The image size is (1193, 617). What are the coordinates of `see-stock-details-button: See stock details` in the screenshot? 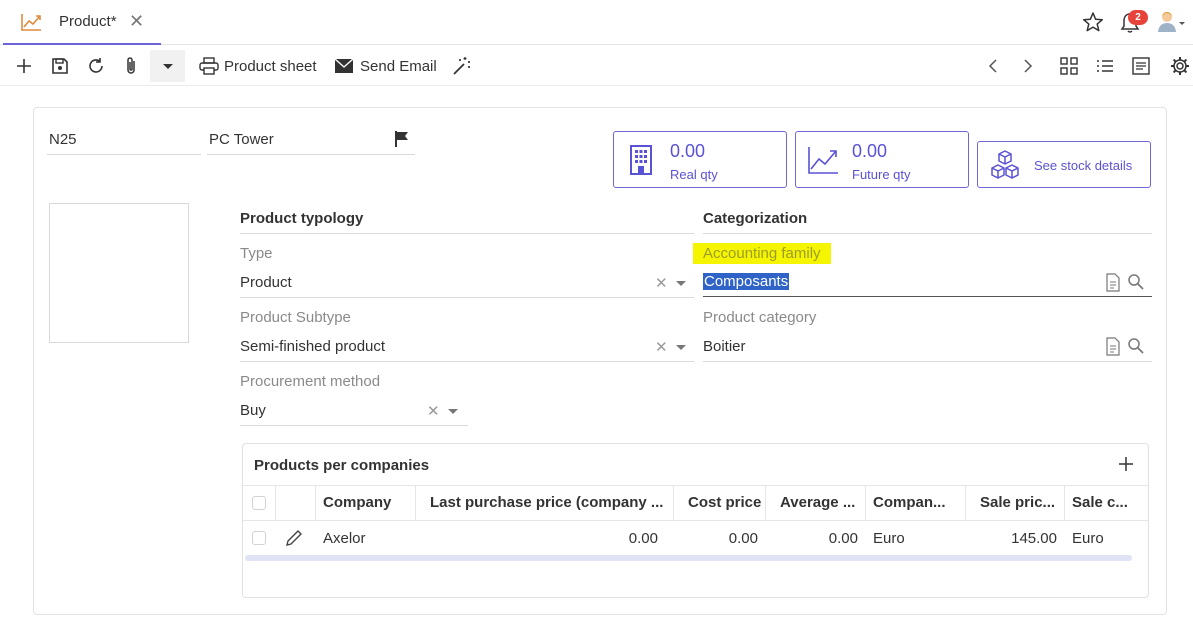 It's located at (1064, 164).